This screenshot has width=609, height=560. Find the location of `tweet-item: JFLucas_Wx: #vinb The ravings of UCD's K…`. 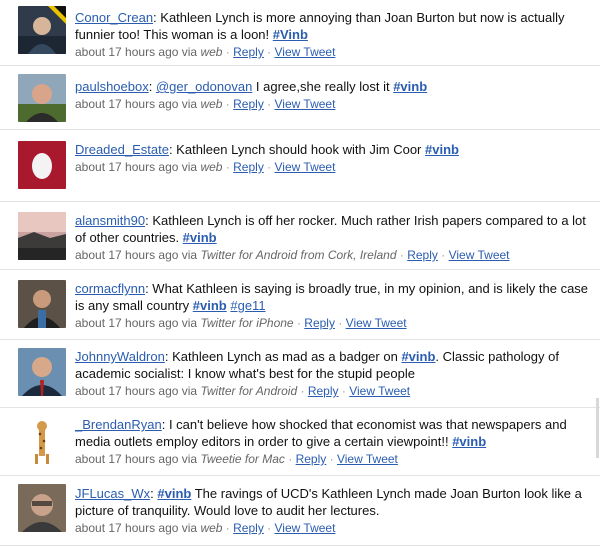

tweet-item: JFLucas_Wx: #vinb The ravings of UCD's K… is located at coordinates (300, 511).